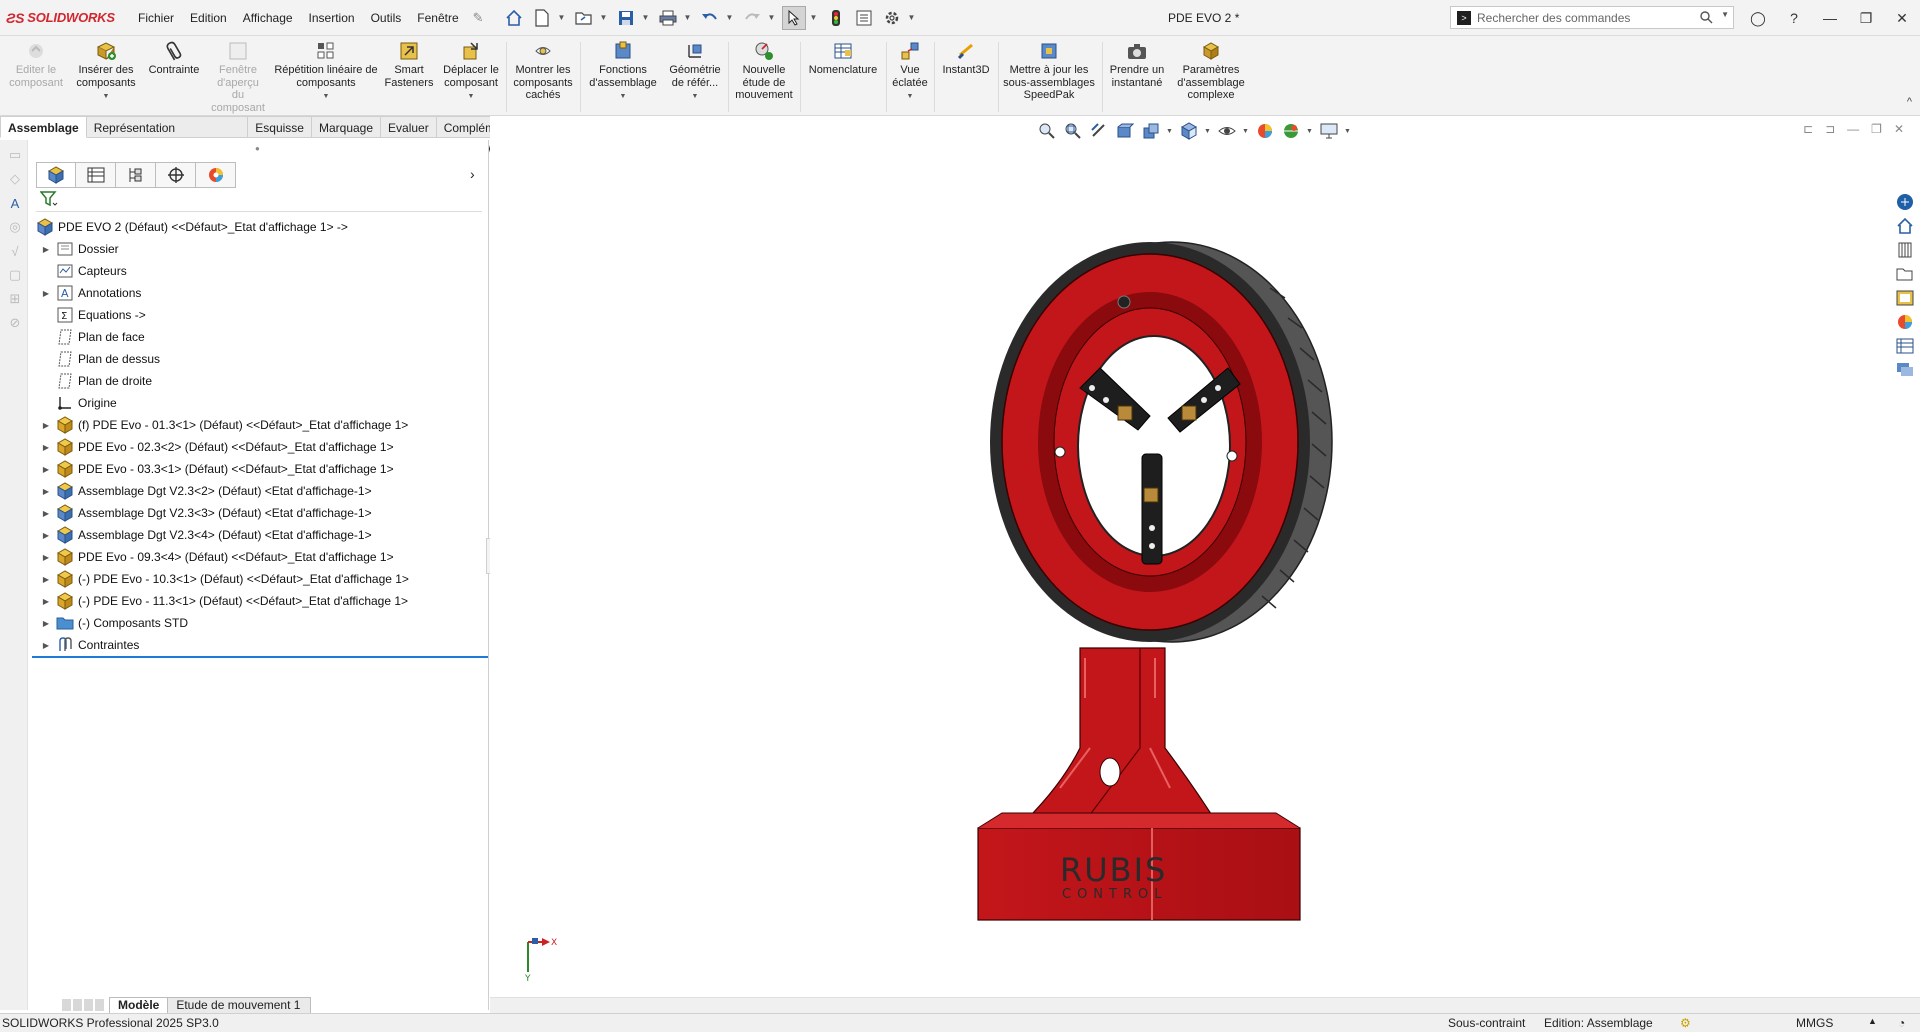 The image size is (1920, 1032). What do you see at coordinates (260, 403) in the screenshot?
I see `tree-item: Origine` at bounding box center [260, 403].